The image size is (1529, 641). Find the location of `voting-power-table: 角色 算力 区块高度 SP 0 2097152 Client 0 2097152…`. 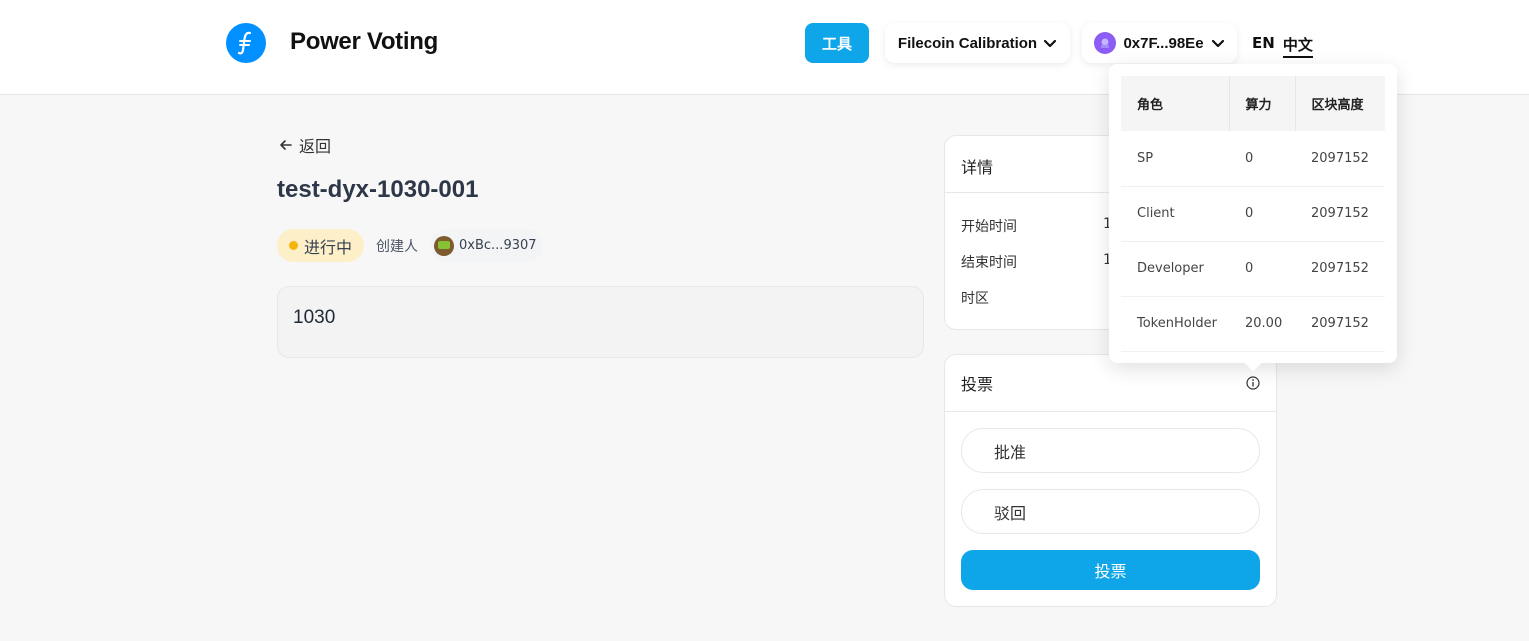

voting-power-table: 角色 算力 区块高度 SP 0 2097152 Client 0 2097152… is located at coordinates (1253, 214).